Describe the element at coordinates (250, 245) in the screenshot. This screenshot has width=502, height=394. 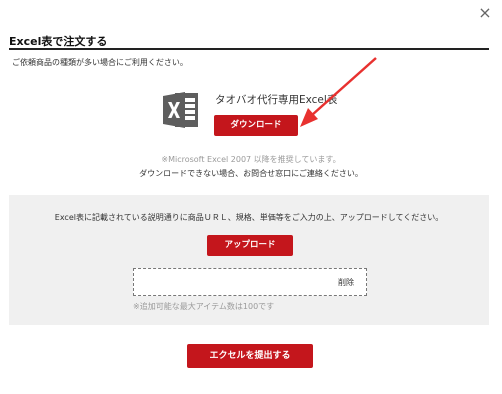
I see `upload-button: アップロード` at that location.